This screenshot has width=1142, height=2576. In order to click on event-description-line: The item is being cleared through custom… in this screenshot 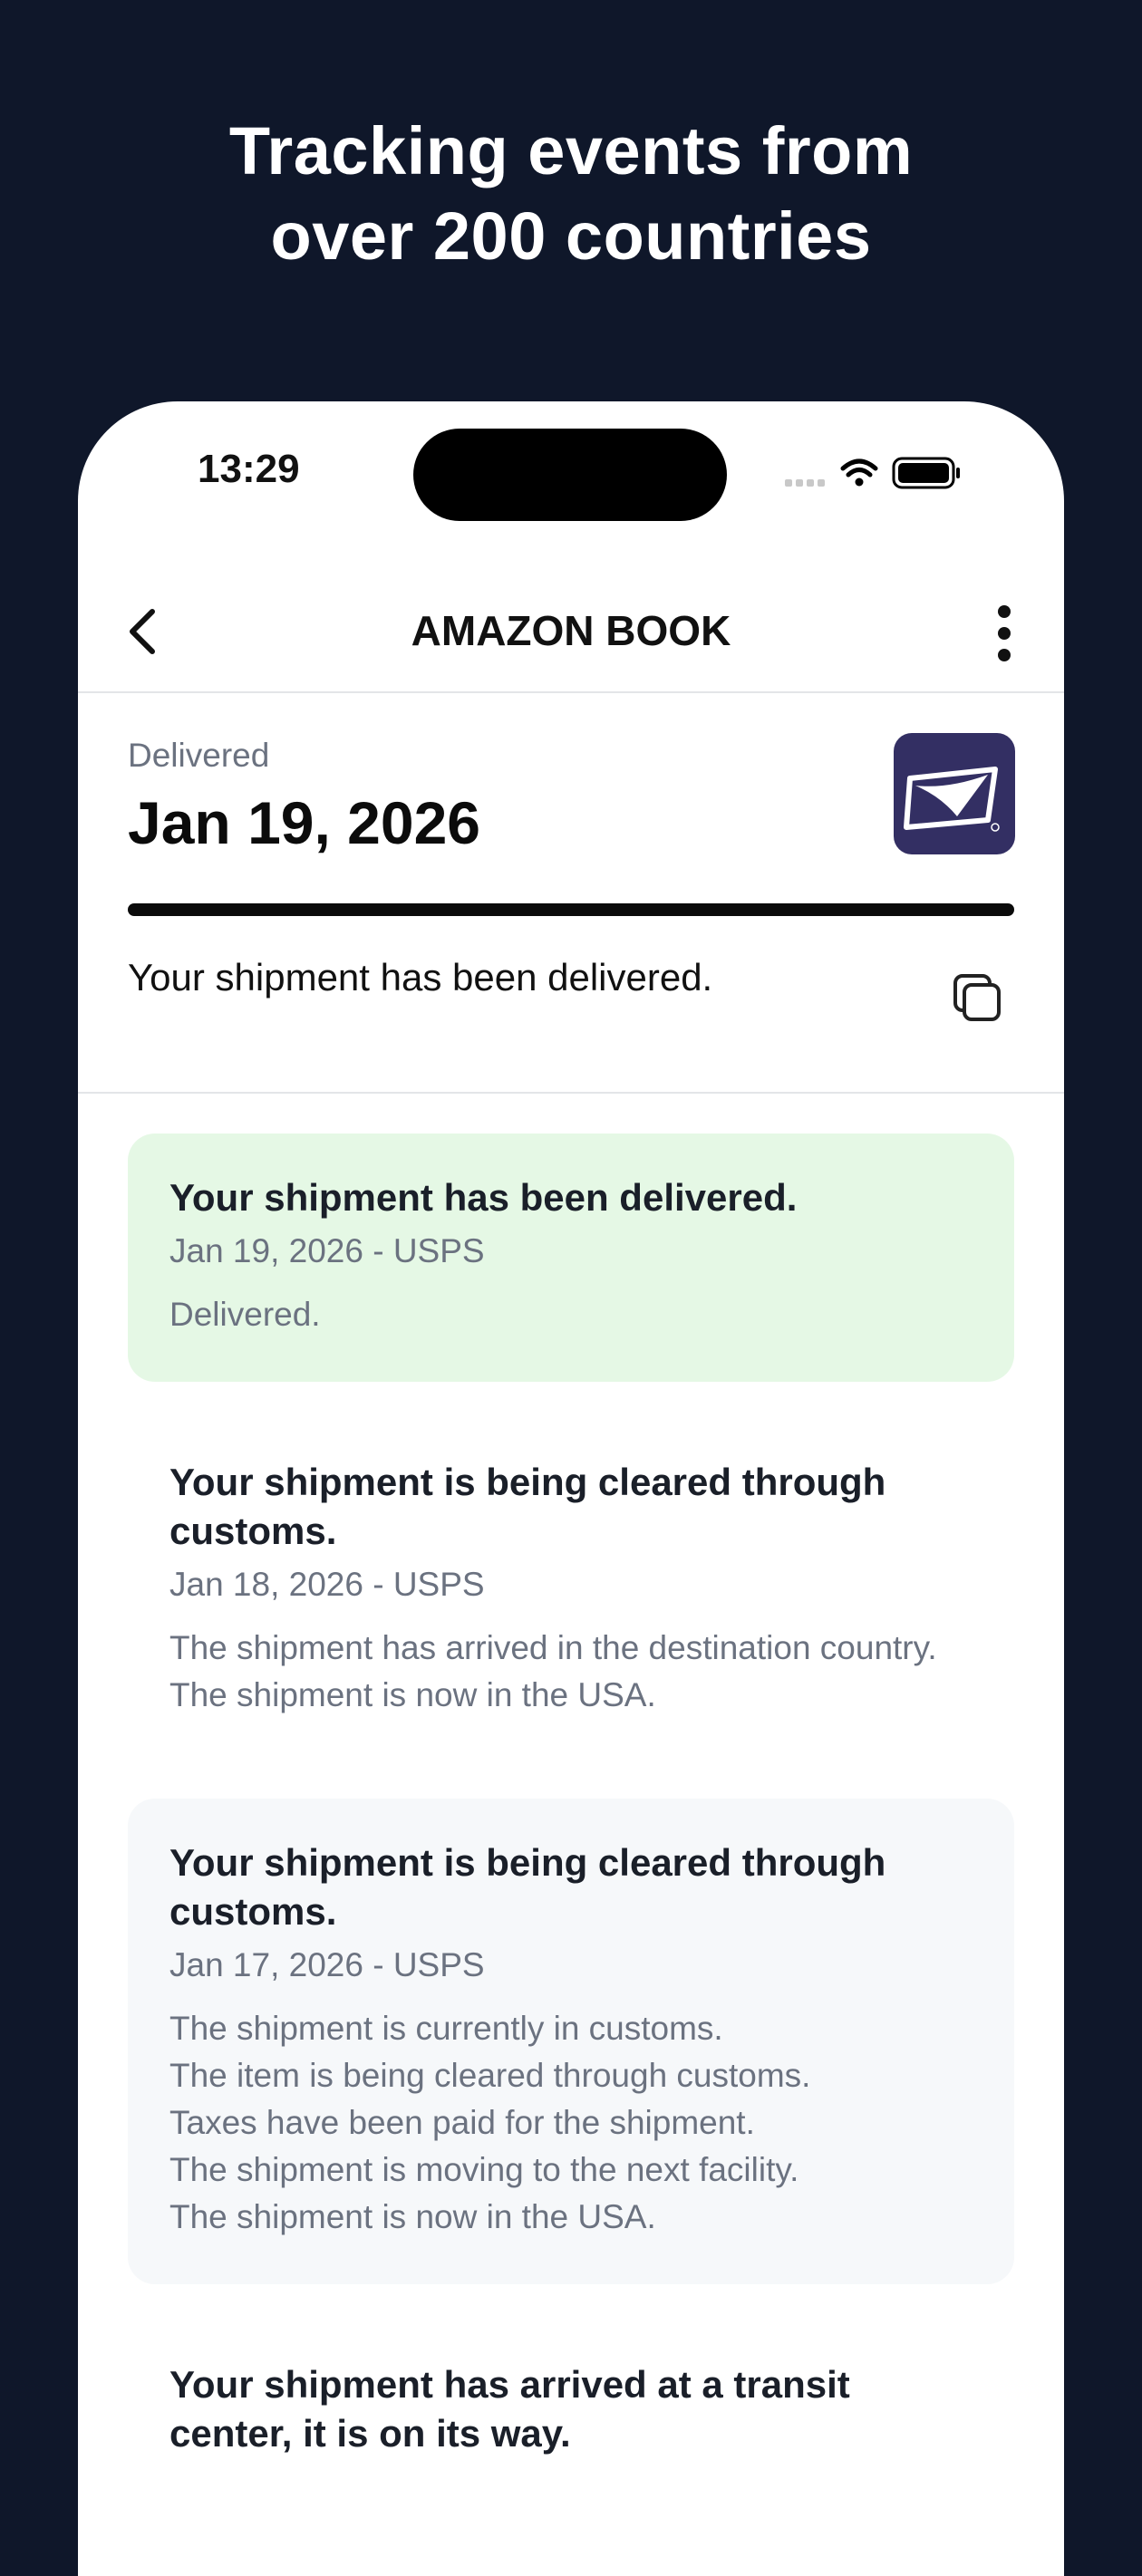, I will do `click(490, 2075)`.